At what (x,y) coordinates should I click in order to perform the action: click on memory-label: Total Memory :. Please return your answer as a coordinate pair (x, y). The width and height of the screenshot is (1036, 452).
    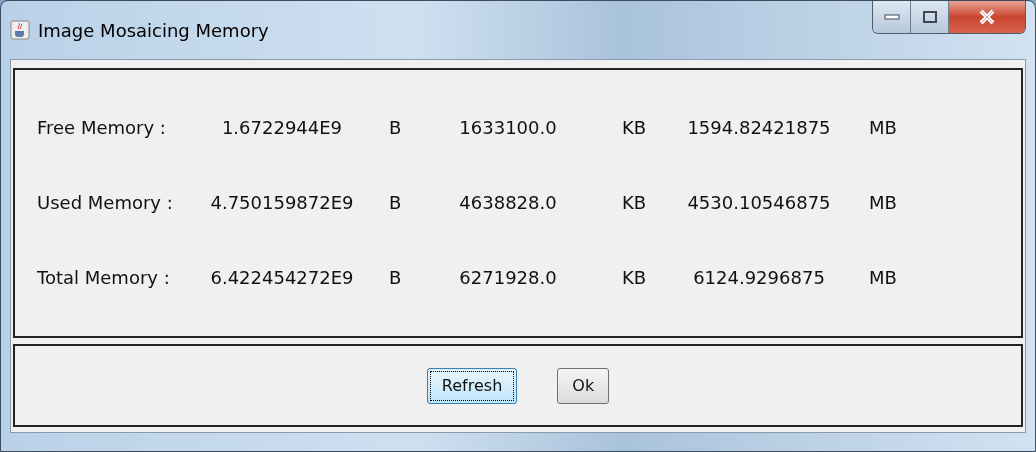
    Looking at the image, I should click on (103, 277).